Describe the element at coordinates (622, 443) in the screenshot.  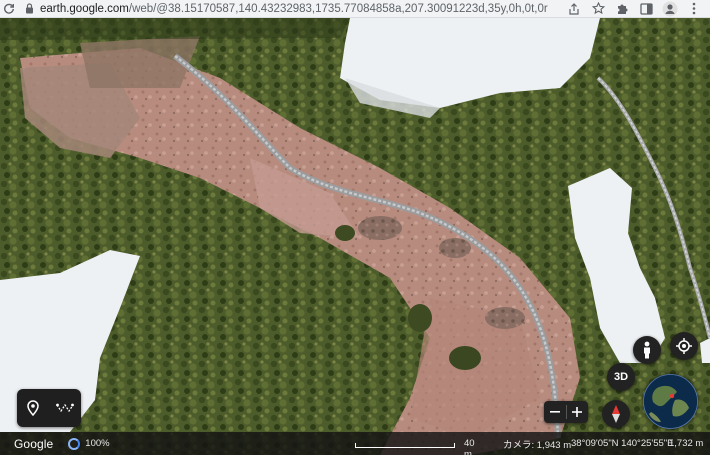
I see `cursor-coordinates: 38°09'05"N 140°25'55"E` at that location.